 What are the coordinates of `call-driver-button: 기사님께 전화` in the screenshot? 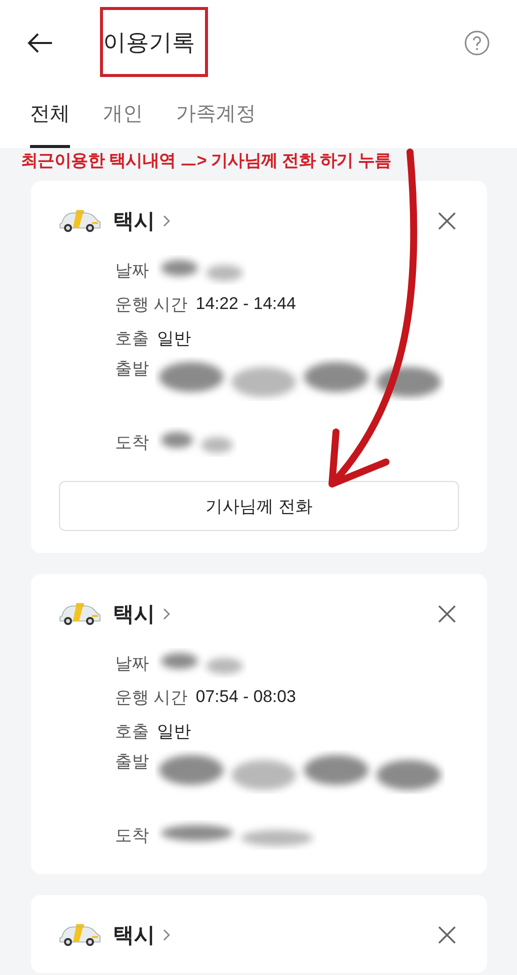 It's located at (259, 506).